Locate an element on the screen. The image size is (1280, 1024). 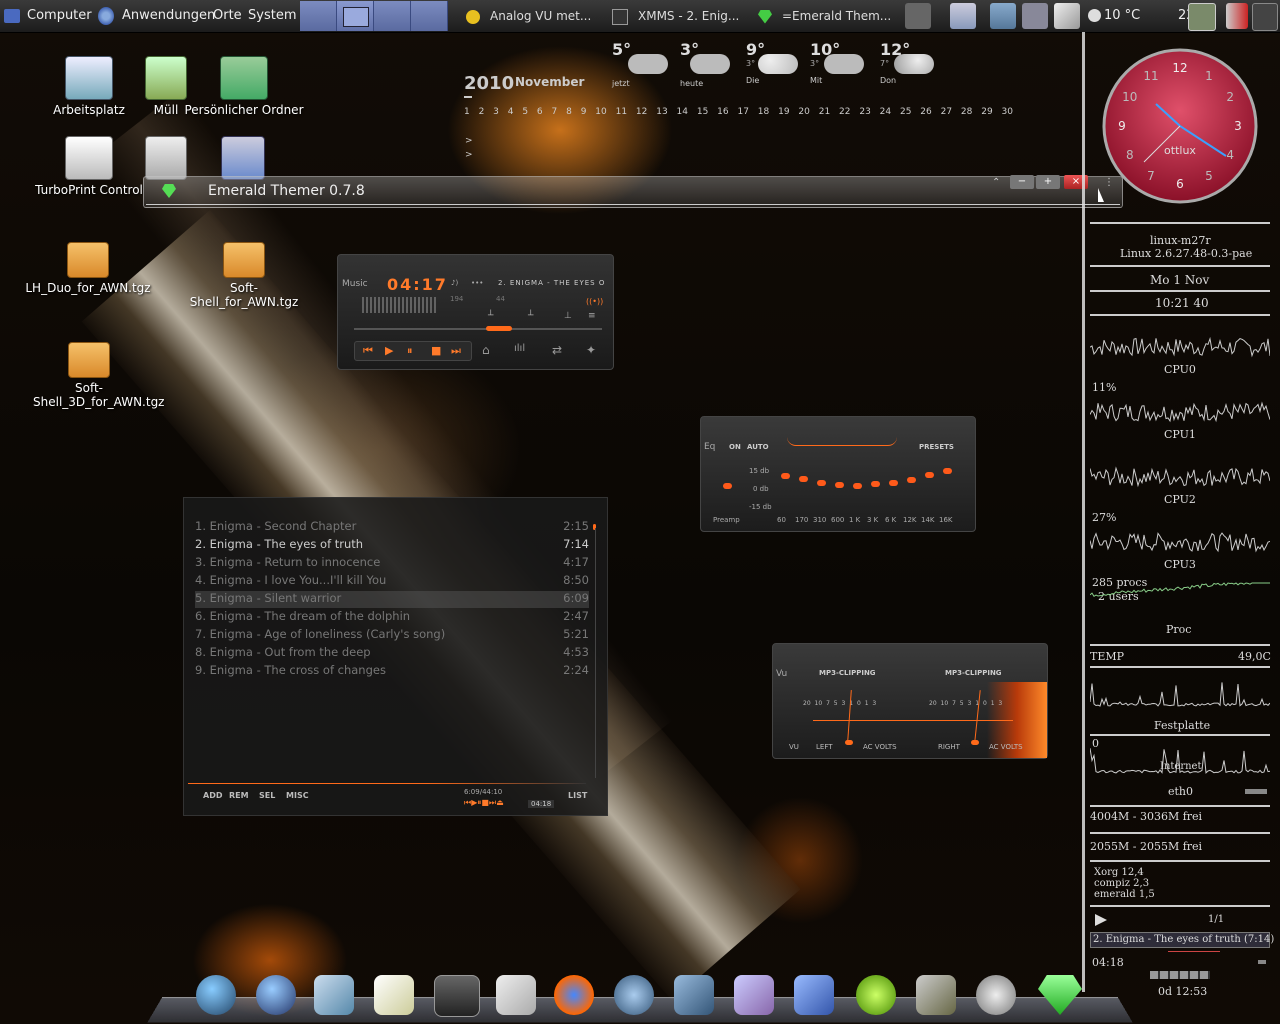
menu-system: System is located at coordinates (272, 15).